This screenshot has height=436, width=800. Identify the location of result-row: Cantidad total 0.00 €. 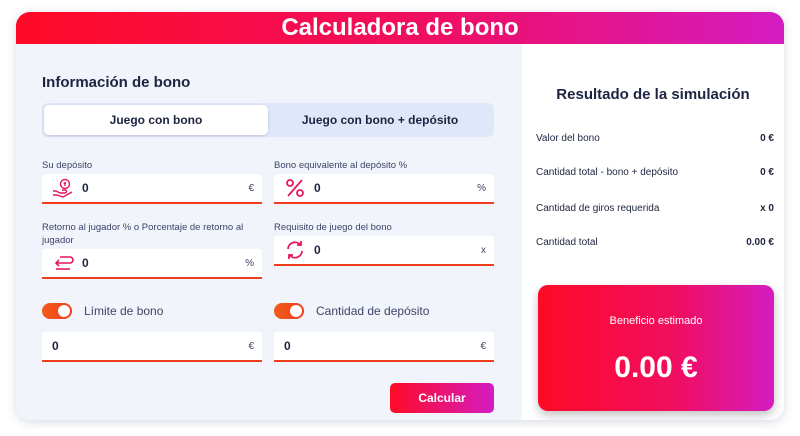
(655, 242).